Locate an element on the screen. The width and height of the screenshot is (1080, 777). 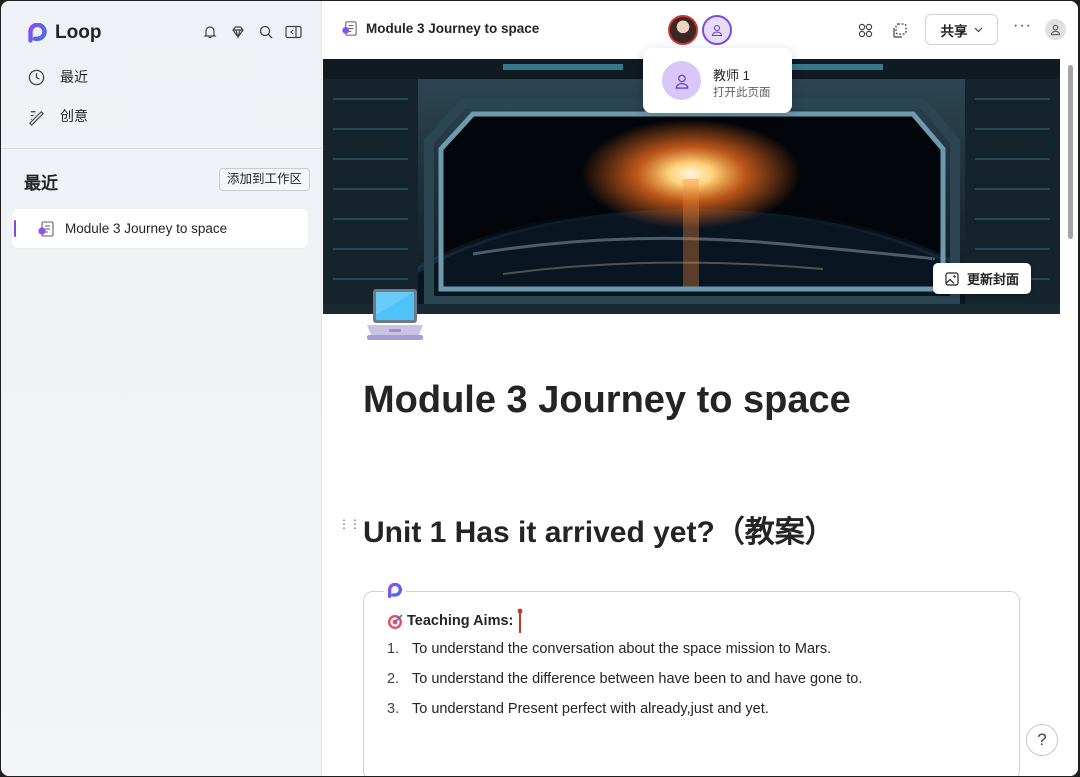
tooltip-avatar is located at coordinates (681, 80).